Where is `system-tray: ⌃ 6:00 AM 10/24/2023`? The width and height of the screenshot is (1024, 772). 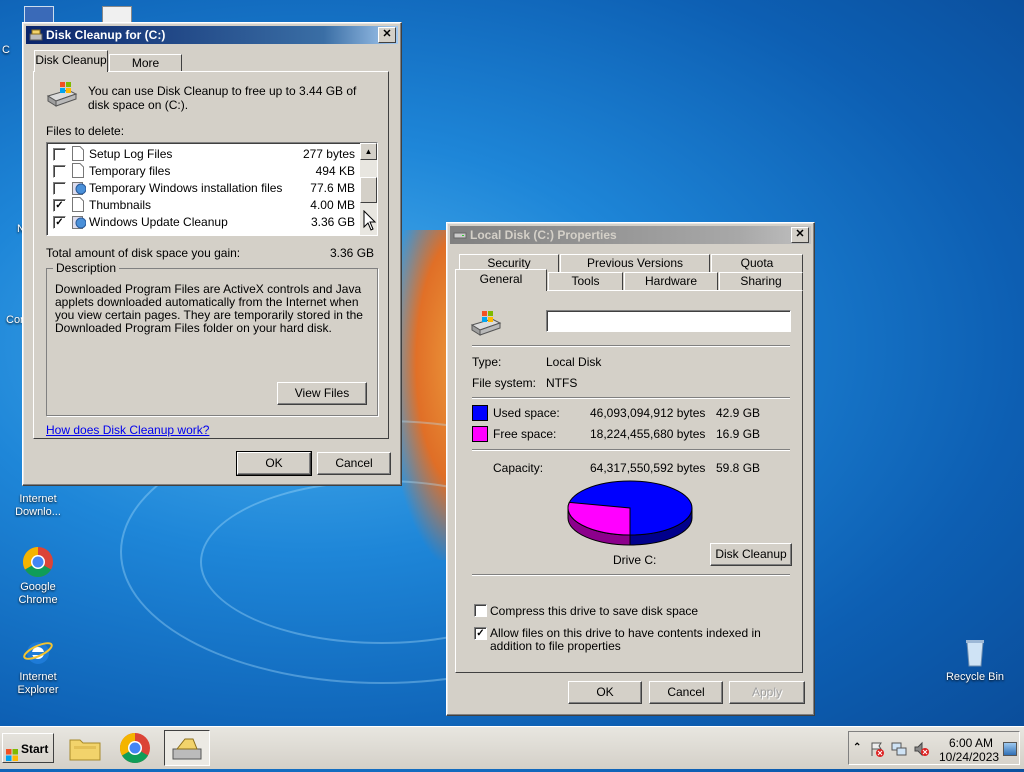 system-tray: ⌃ 6:00 AM 10/24/2023 is located at coordinates (934, 748).